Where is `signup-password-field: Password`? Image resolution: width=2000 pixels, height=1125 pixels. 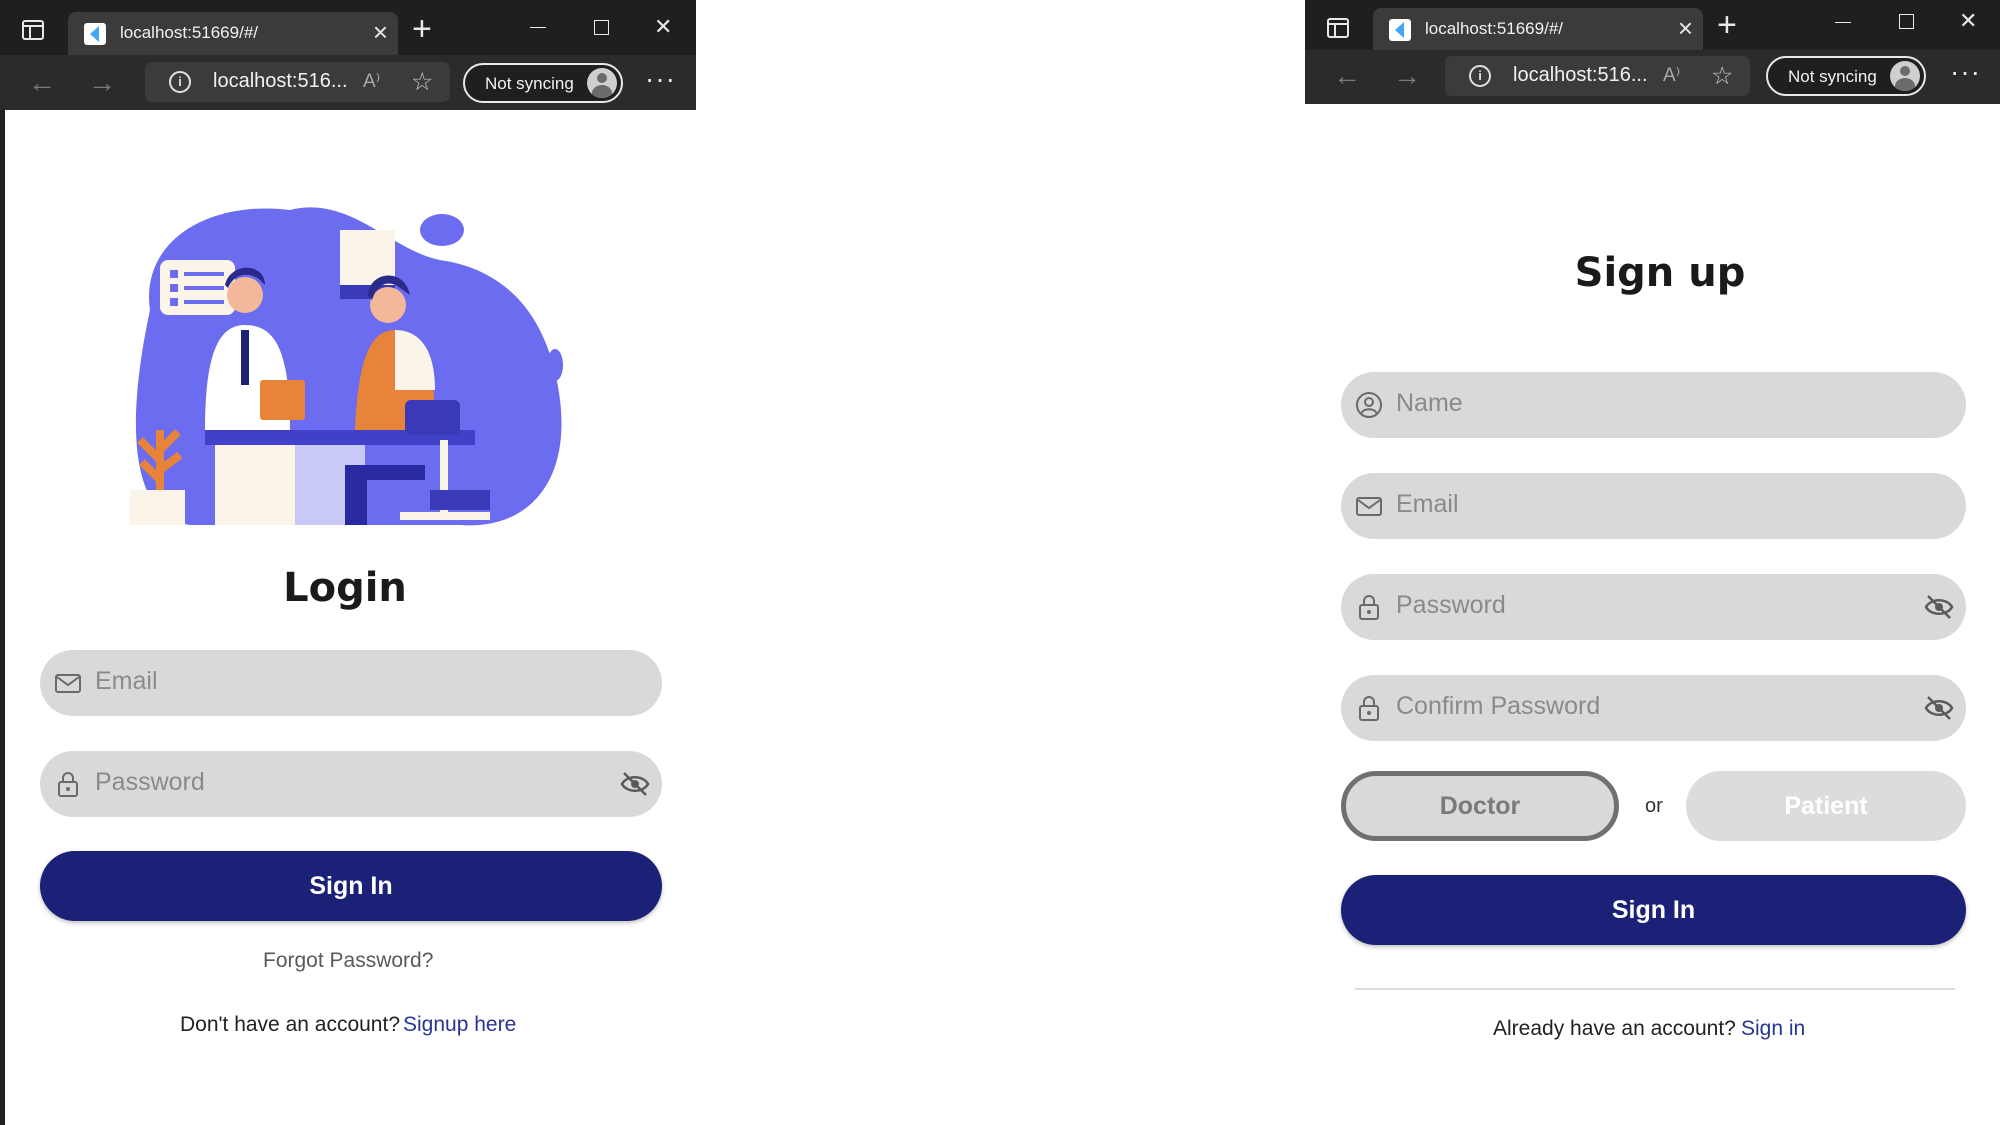
signup-password-field: Password is located at coordinates (1653, 607).